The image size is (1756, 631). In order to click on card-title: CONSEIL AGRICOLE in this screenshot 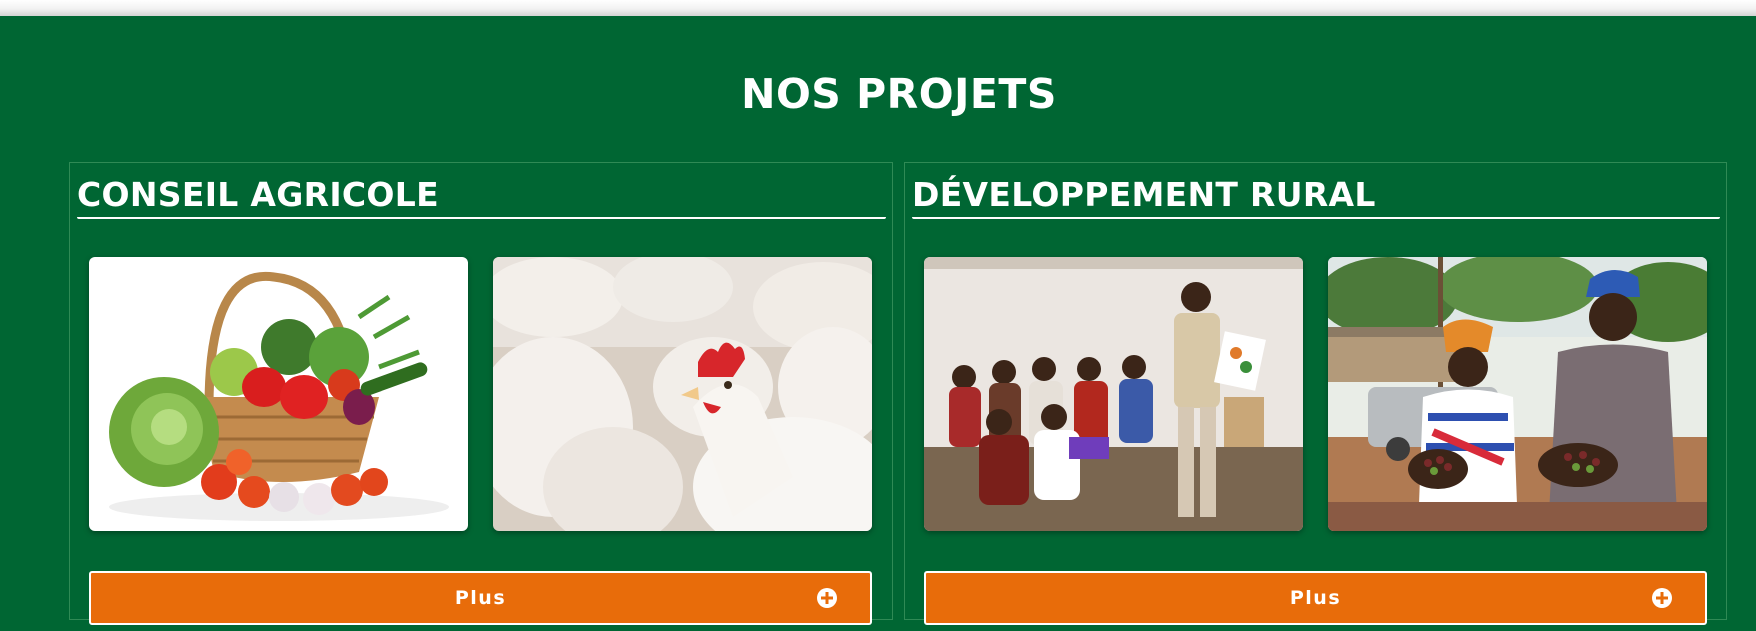, I will do `click(258, 194)`.